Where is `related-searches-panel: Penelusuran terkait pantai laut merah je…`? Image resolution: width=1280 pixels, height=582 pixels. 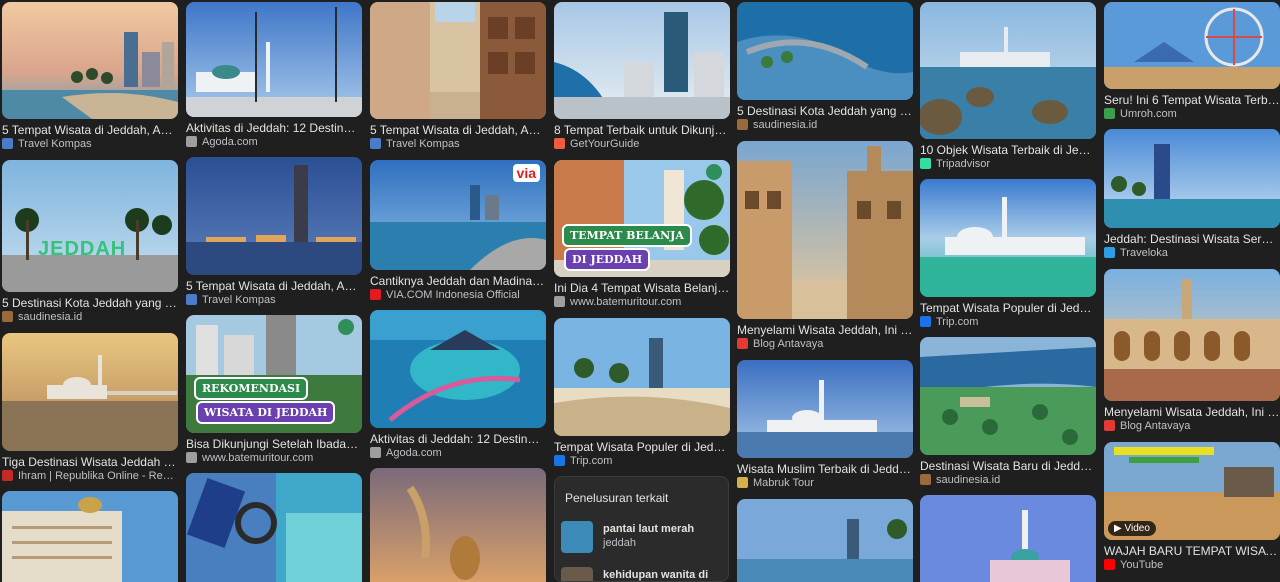
related-searches-panel: Penelusuran terkait pantai laut merah je… is located at coordinates (641, 529).